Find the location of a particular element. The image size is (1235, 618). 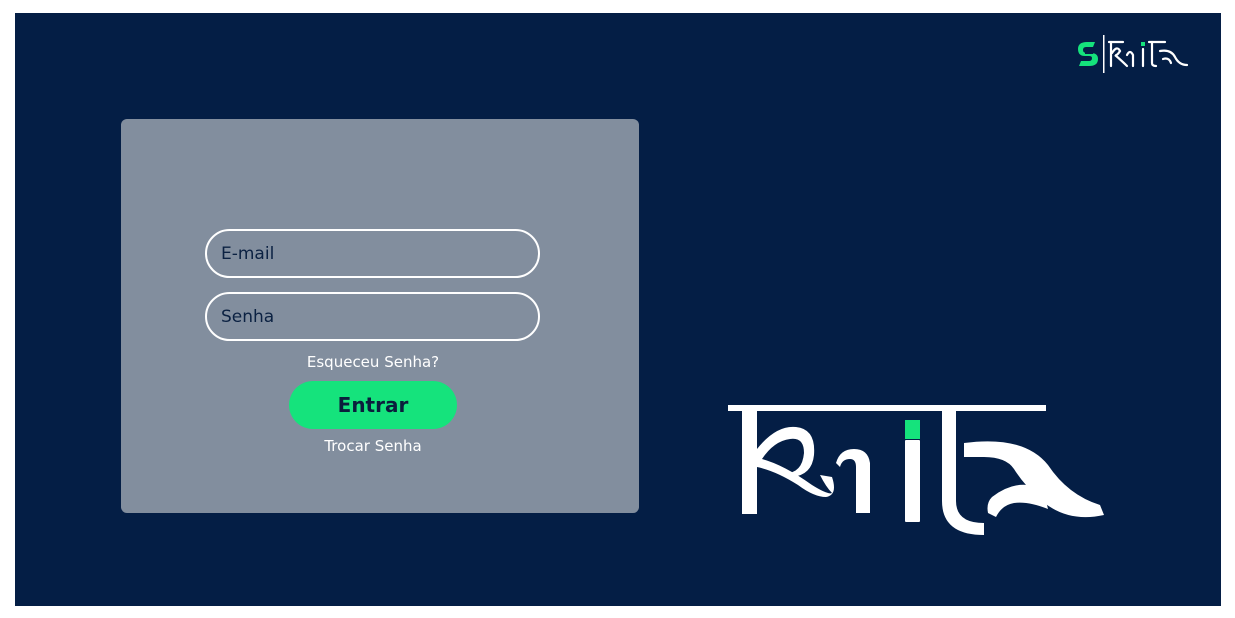

krita-large-logo is located at coordinates (916, 470).